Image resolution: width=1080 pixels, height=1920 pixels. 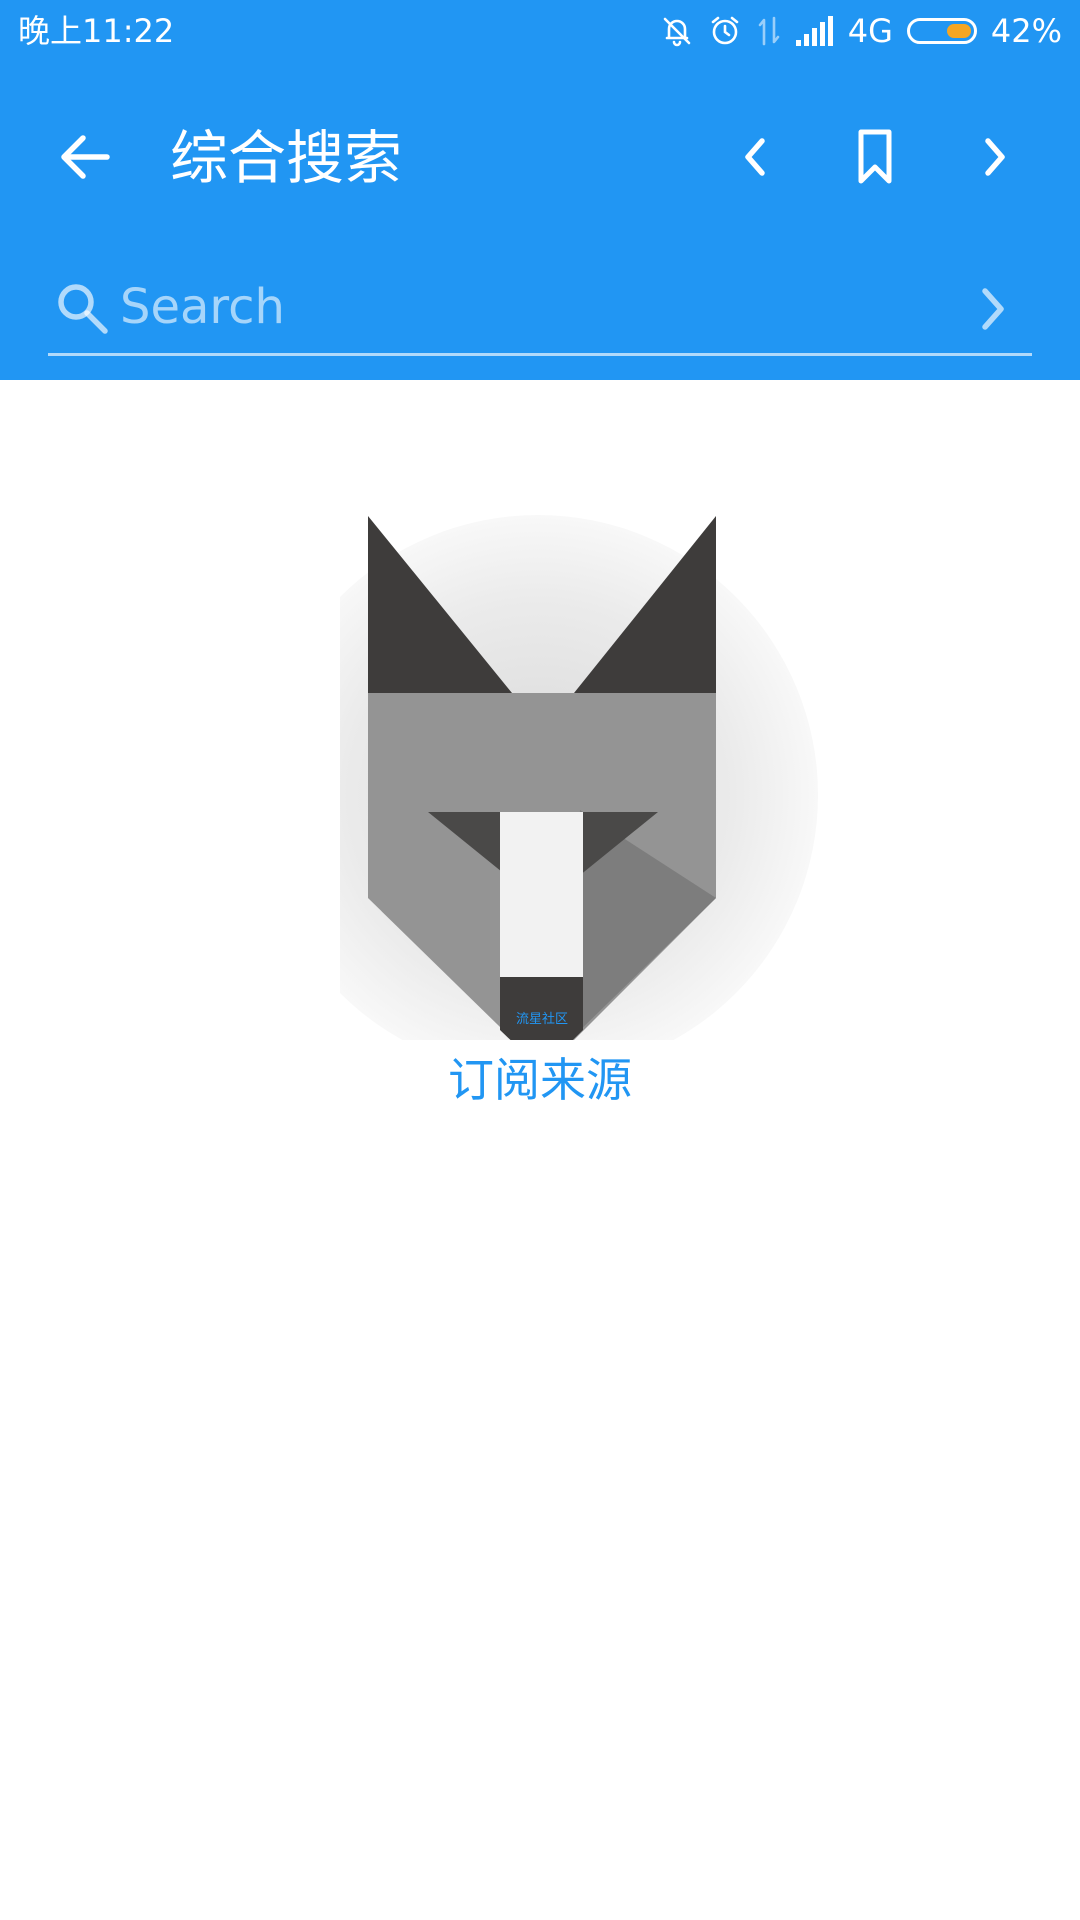 I want to click on status-icons: 4G 42%, so click(x=861, y=31).